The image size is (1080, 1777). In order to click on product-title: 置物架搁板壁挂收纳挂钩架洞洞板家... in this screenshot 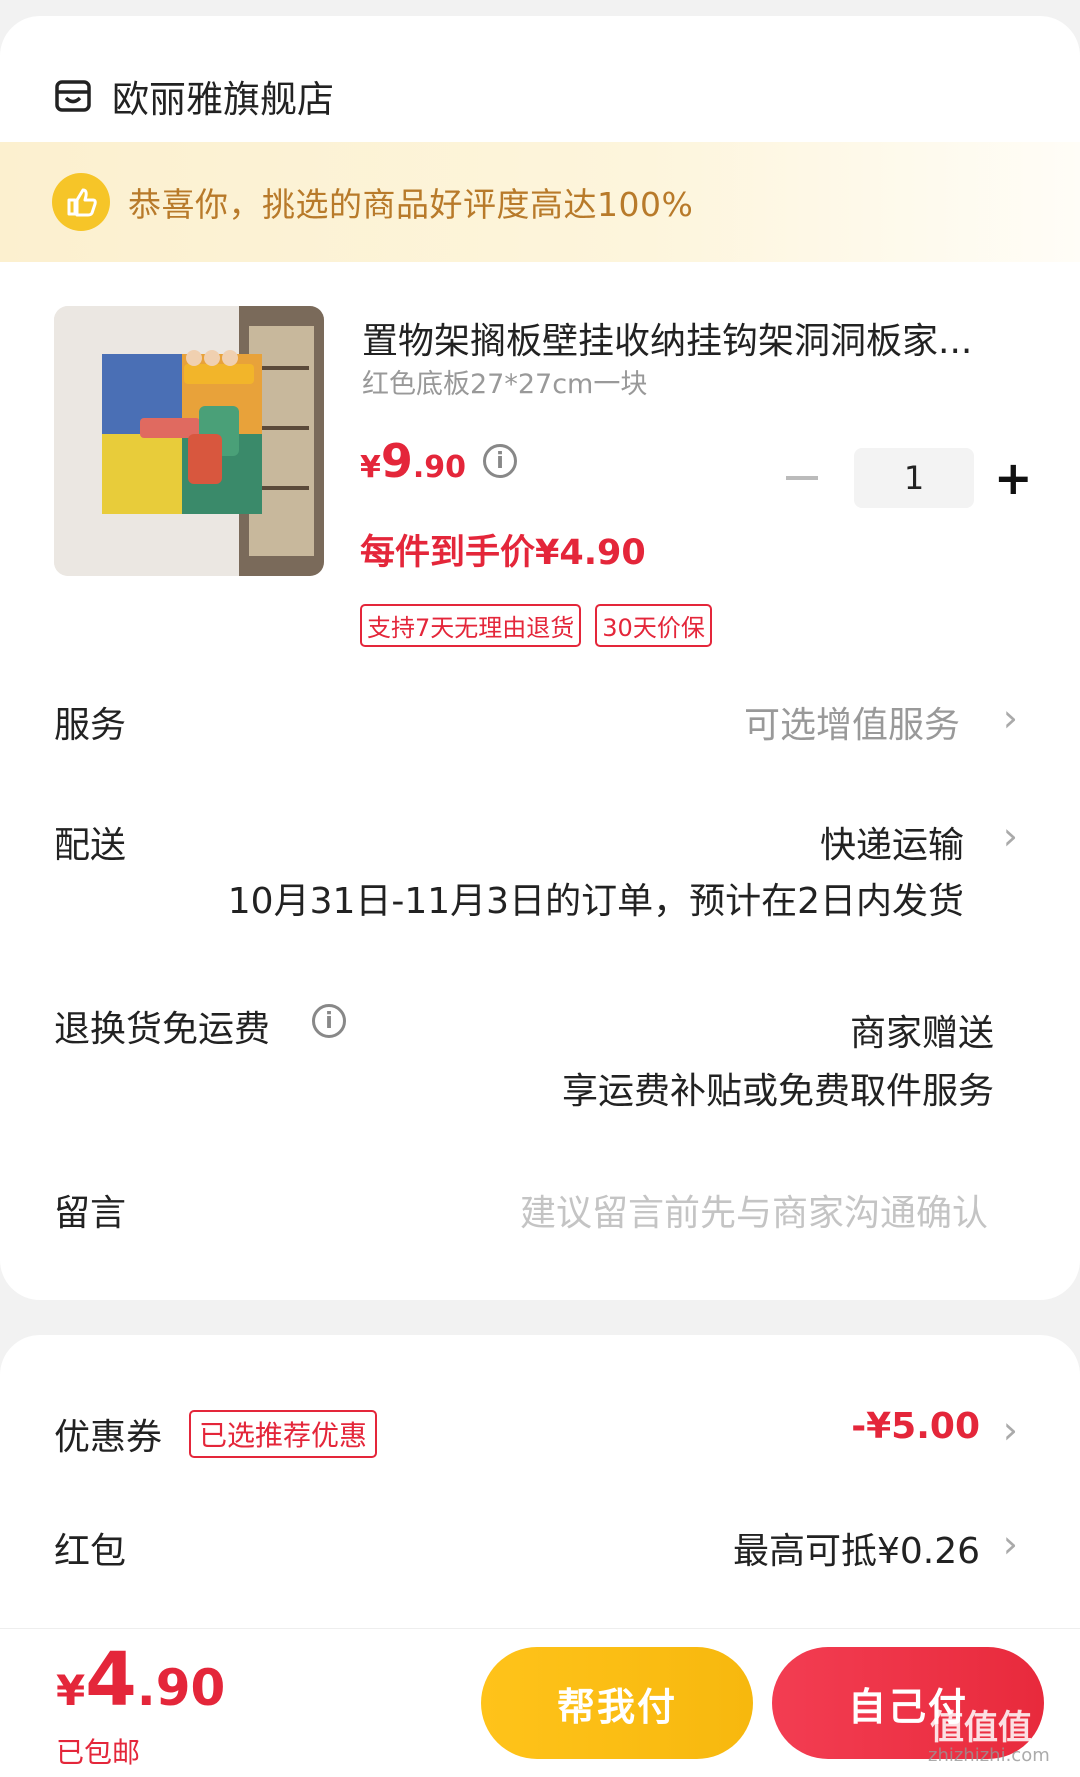, I will do `click(687, 338)`.